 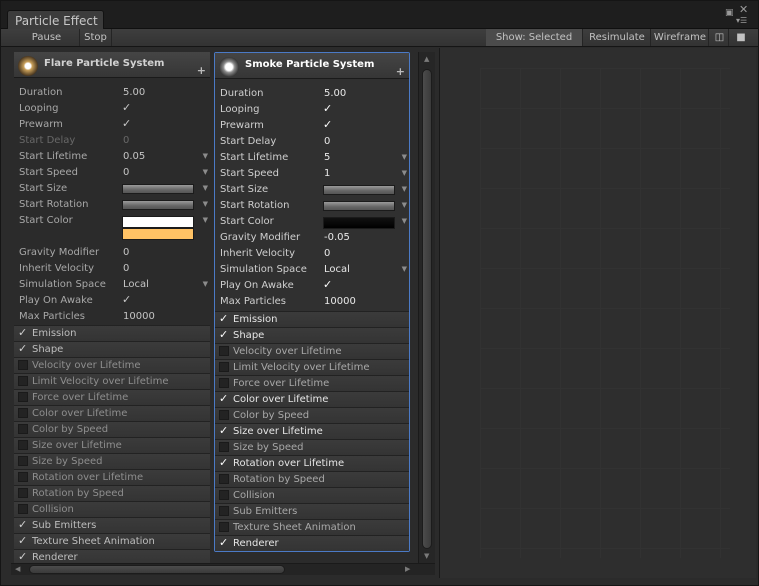 What do you see at coordinates (112, 477) in the screenshot?
I see `flare-module-row: Rotation over Lifetime` at bounding box center [112, 477].